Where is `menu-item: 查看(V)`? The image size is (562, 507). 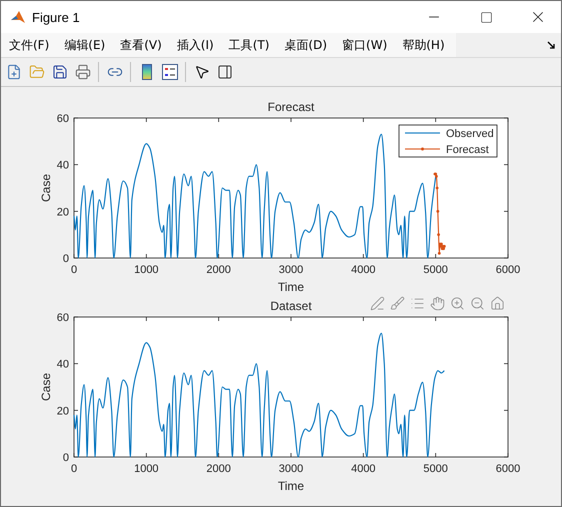
menu-item: 查看(V) is located at coordinates (140, 45).